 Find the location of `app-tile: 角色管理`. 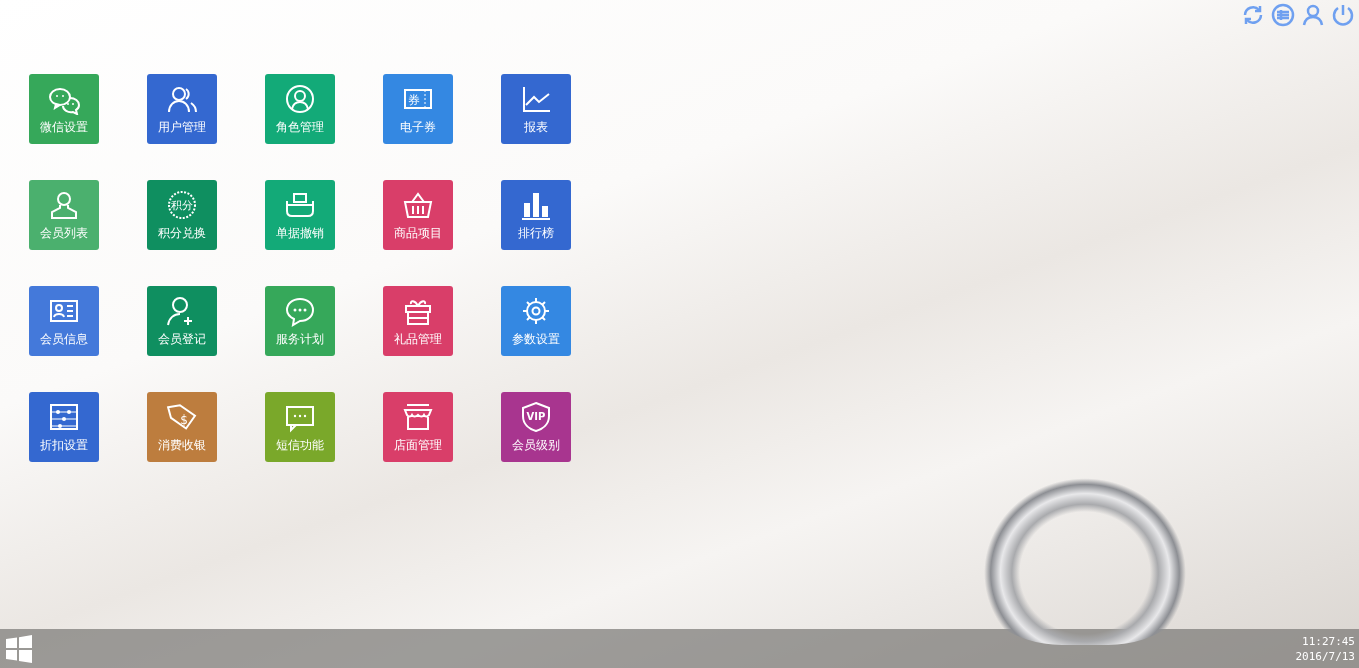

app-tile: 角色管理 is located at coordinates (300, 109).